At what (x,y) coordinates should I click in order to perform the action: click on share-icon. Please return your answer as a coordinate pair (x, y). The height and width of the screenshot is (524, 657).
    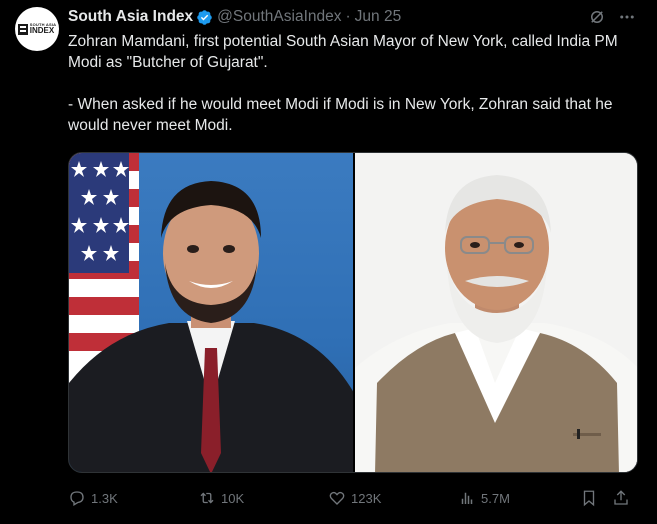
    Looking at the image, I should click on (621, 497).